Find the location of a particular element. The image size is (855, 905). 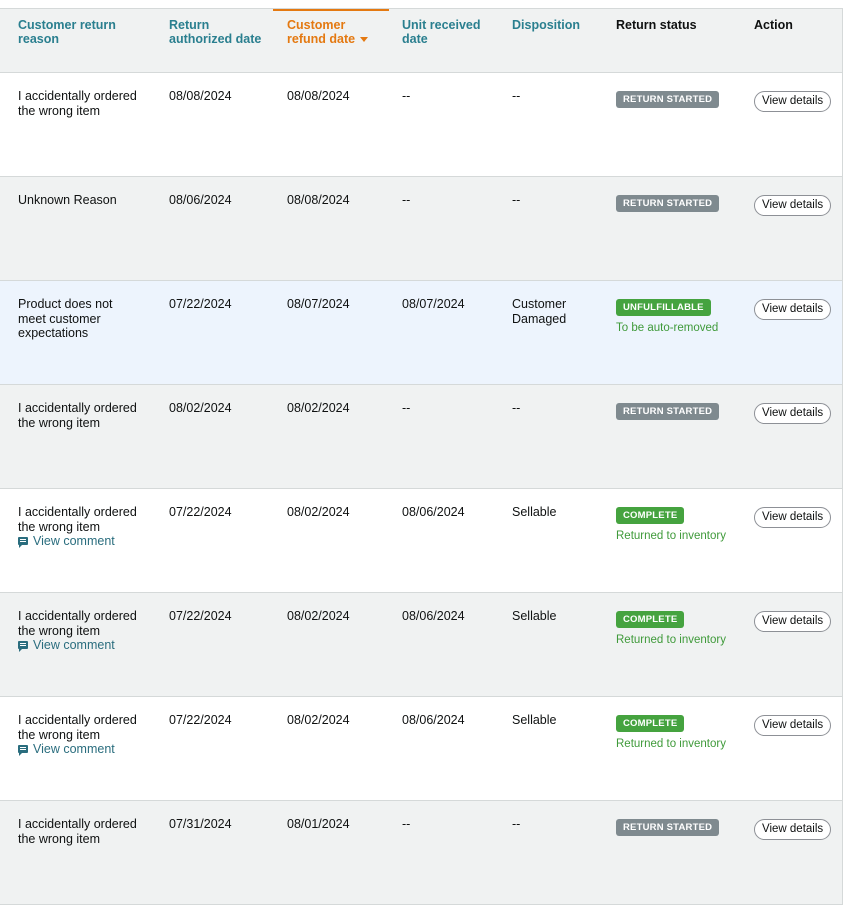

reason-line: expectations is located at coordinates (53, 333).